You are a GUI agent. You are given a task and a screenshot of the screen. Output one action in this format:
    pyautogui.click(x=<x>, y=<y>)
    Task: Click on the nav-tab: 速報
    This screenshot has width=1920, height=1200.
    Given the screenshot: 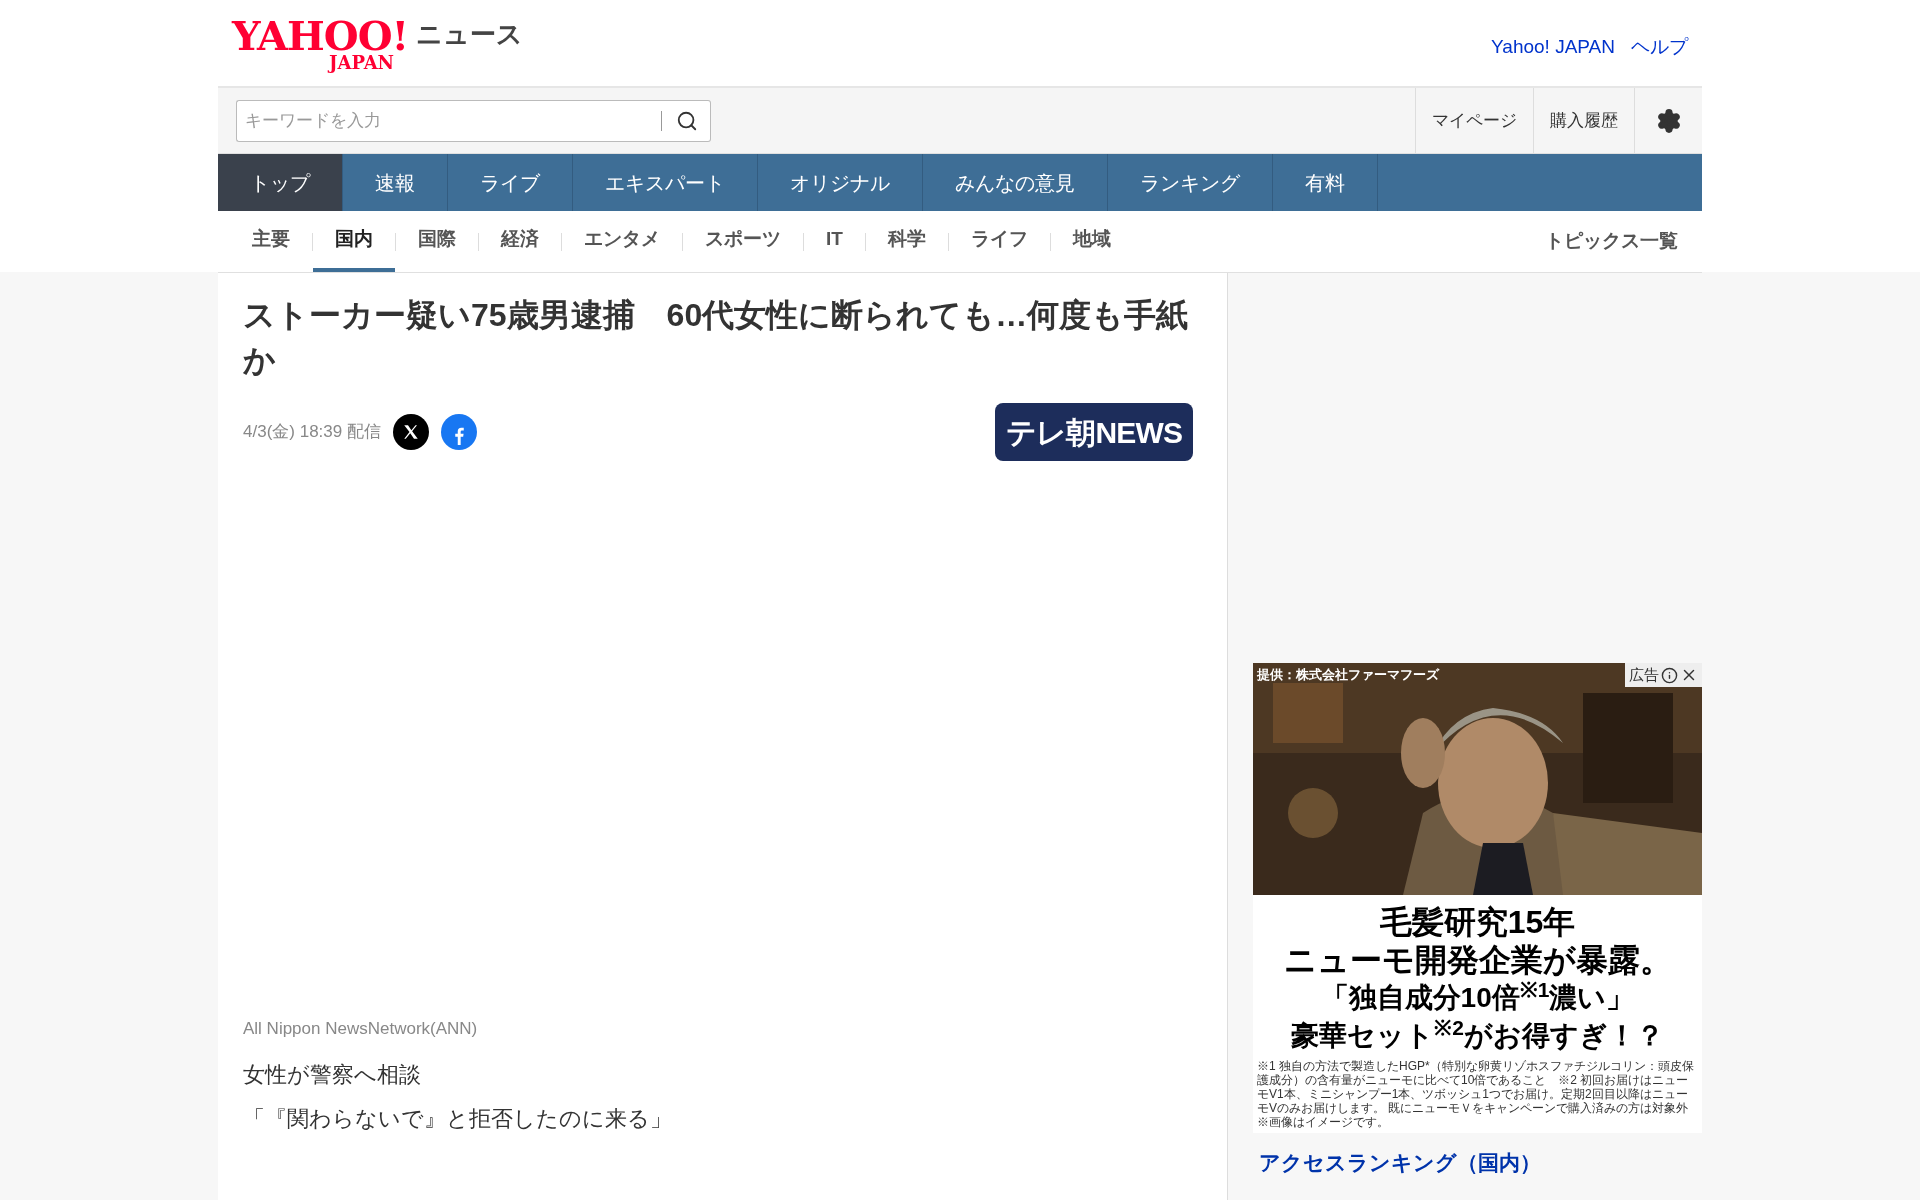 What is the action you would take?
    pyautogui.click(x=395, y=182)
    